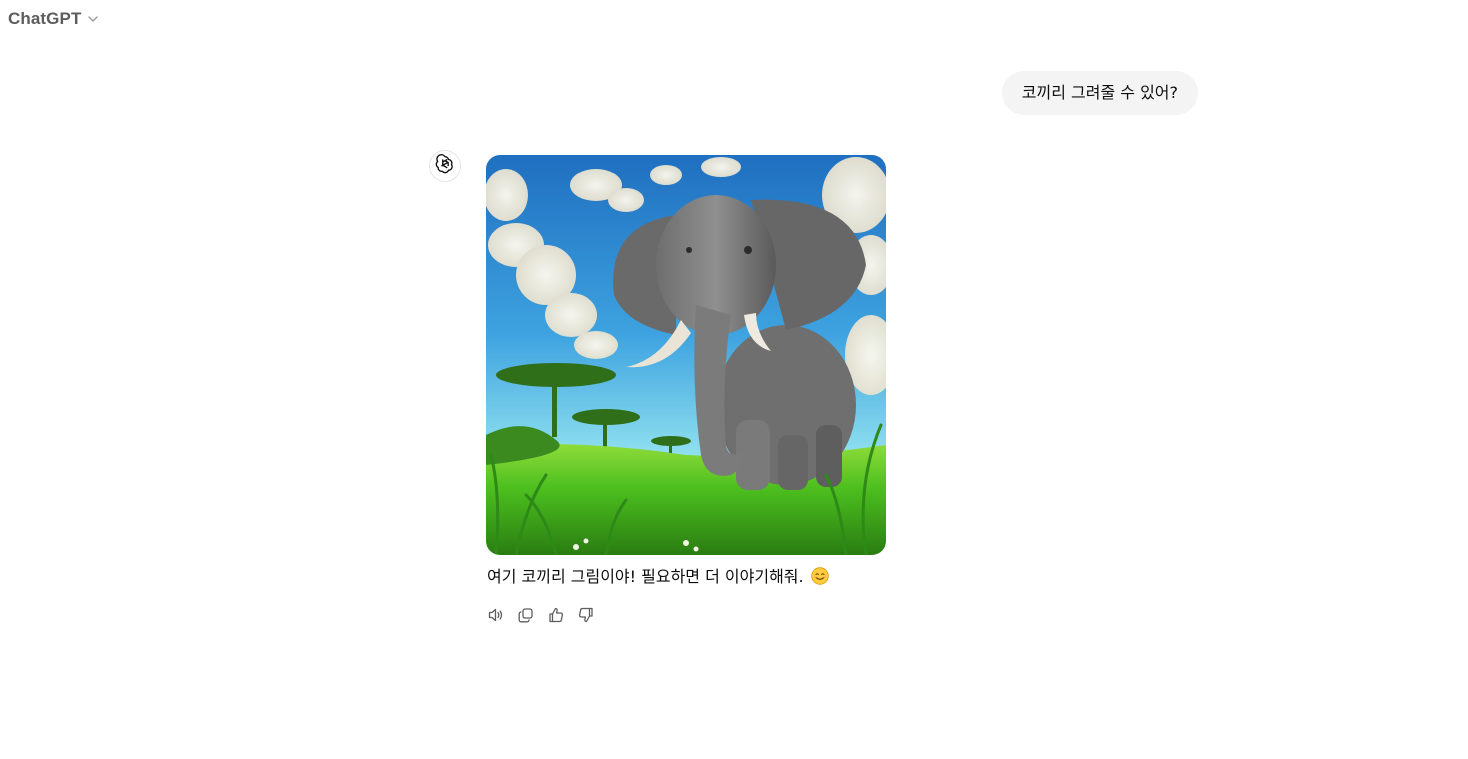  I want to click on openai-logo-icon, so click(445, 166).